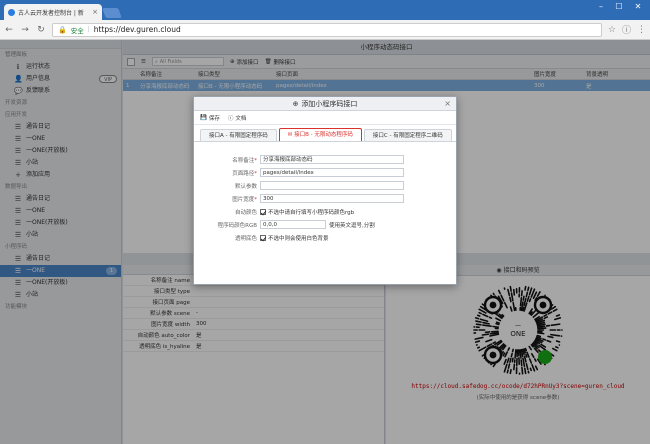  Describe the element at coordinates (230, 118) in the screenshot. I see `help-icon: ⓘ` at that location.